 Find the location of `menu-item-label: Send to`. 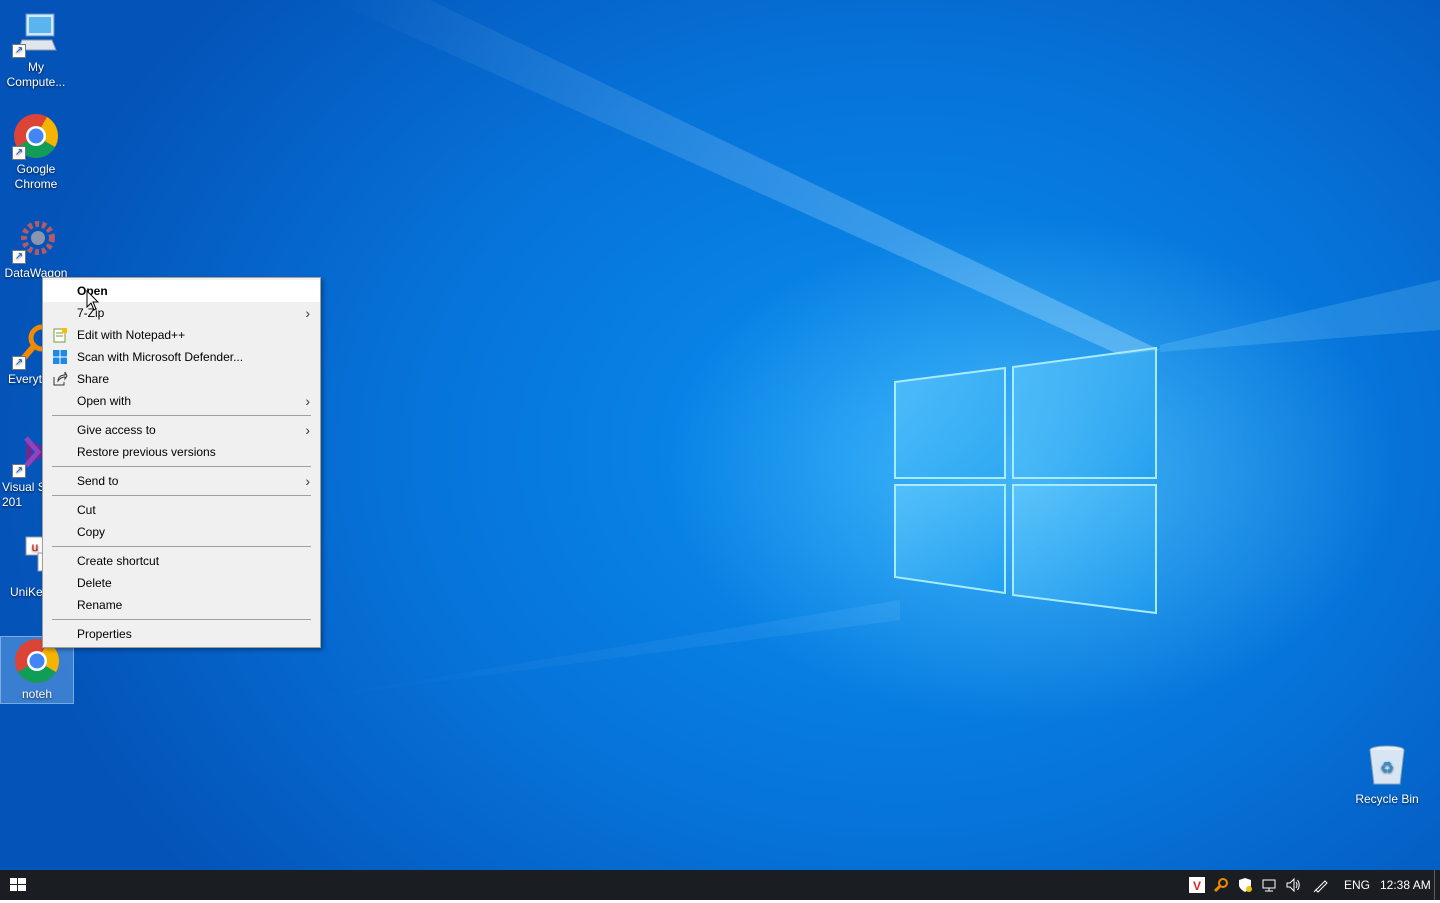

menu-item-label: Send to is located at coordinates (98, 481).